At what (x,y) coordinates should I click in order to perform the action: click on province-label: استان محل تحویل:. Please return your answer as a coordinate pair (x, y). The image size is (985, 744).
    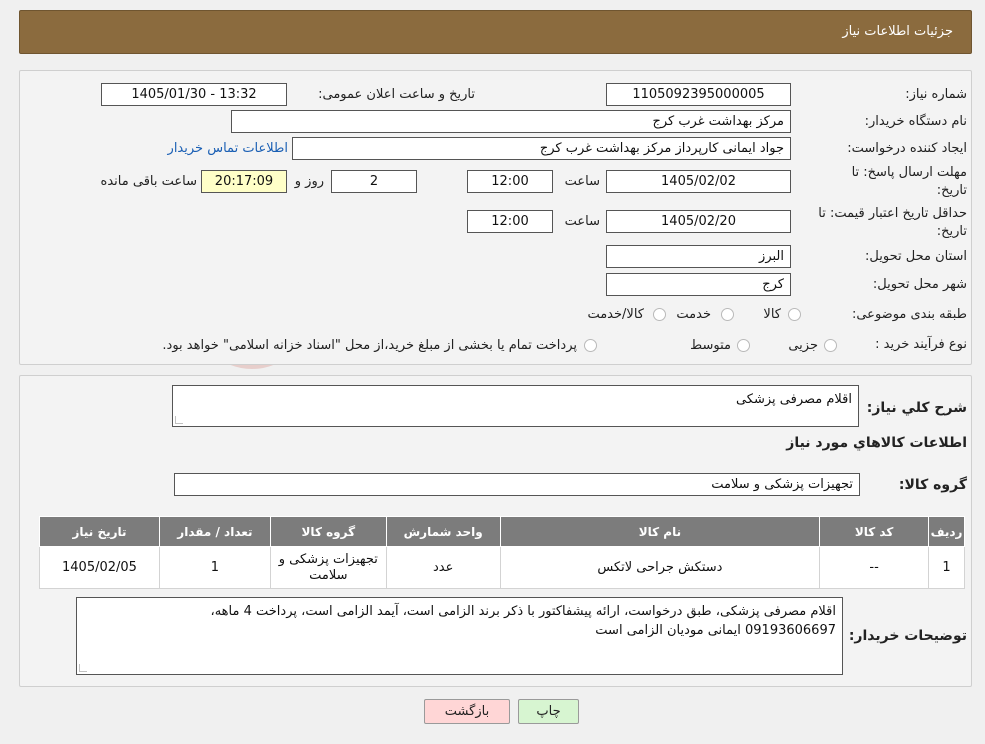
    Looking at the image, I should click on (916, 256).